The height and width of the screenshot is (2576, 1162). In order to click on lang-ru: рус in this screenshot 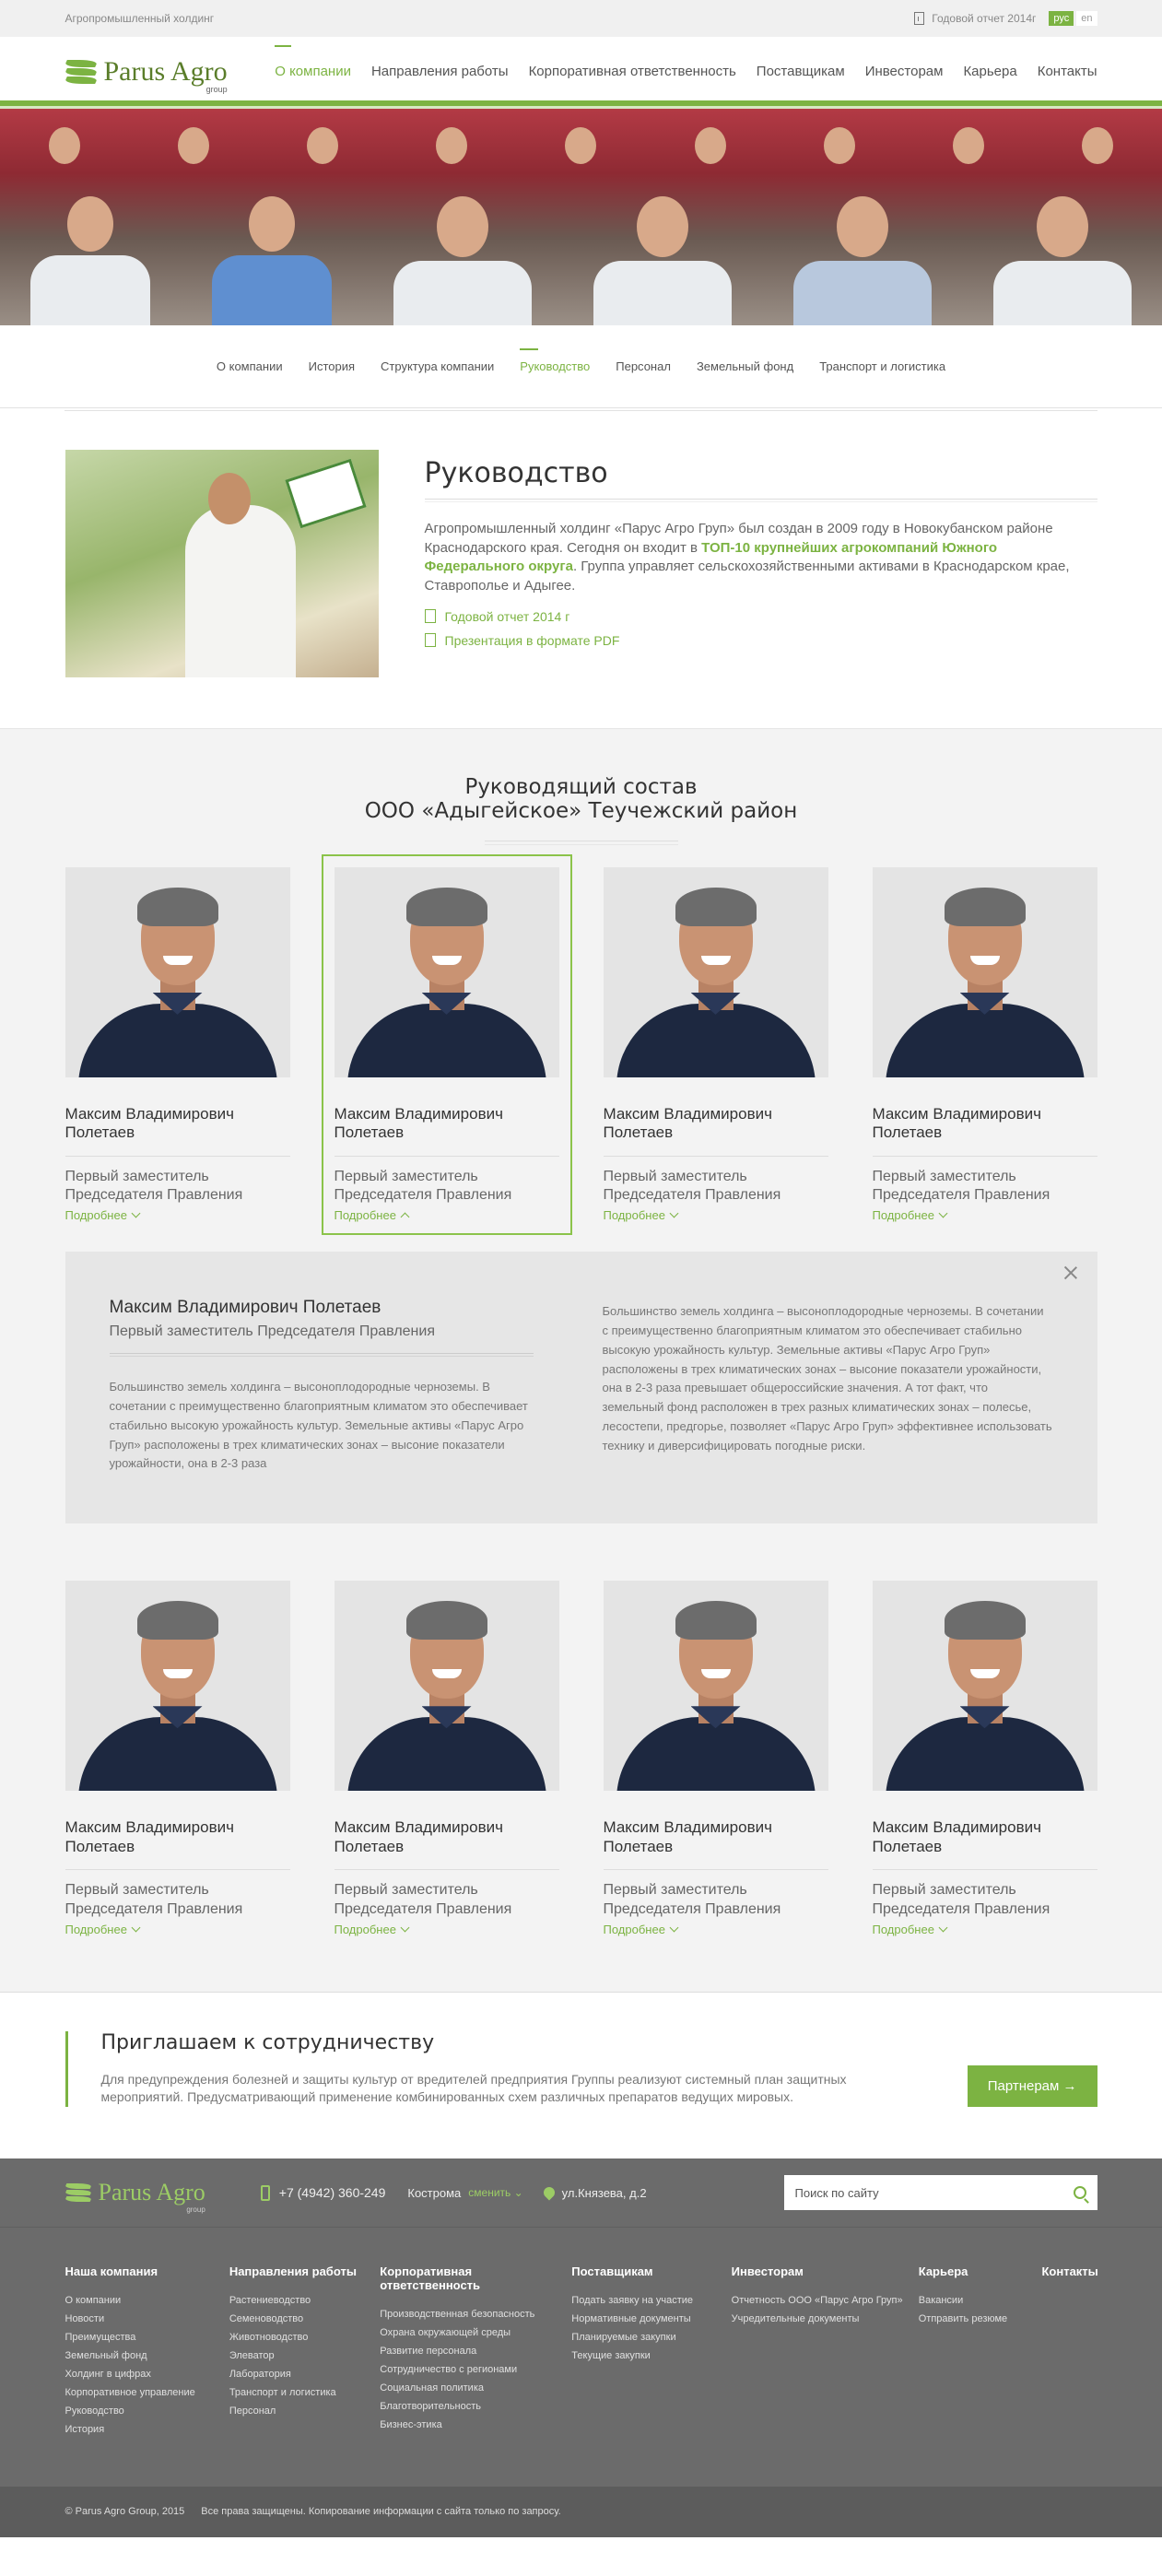, I will do `click(1061, 19)`.